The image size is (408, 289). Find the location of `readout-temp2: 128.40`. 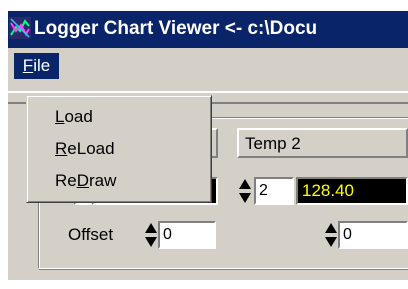

readout-temp2: 128.40 is located at coordinates (352, 191).